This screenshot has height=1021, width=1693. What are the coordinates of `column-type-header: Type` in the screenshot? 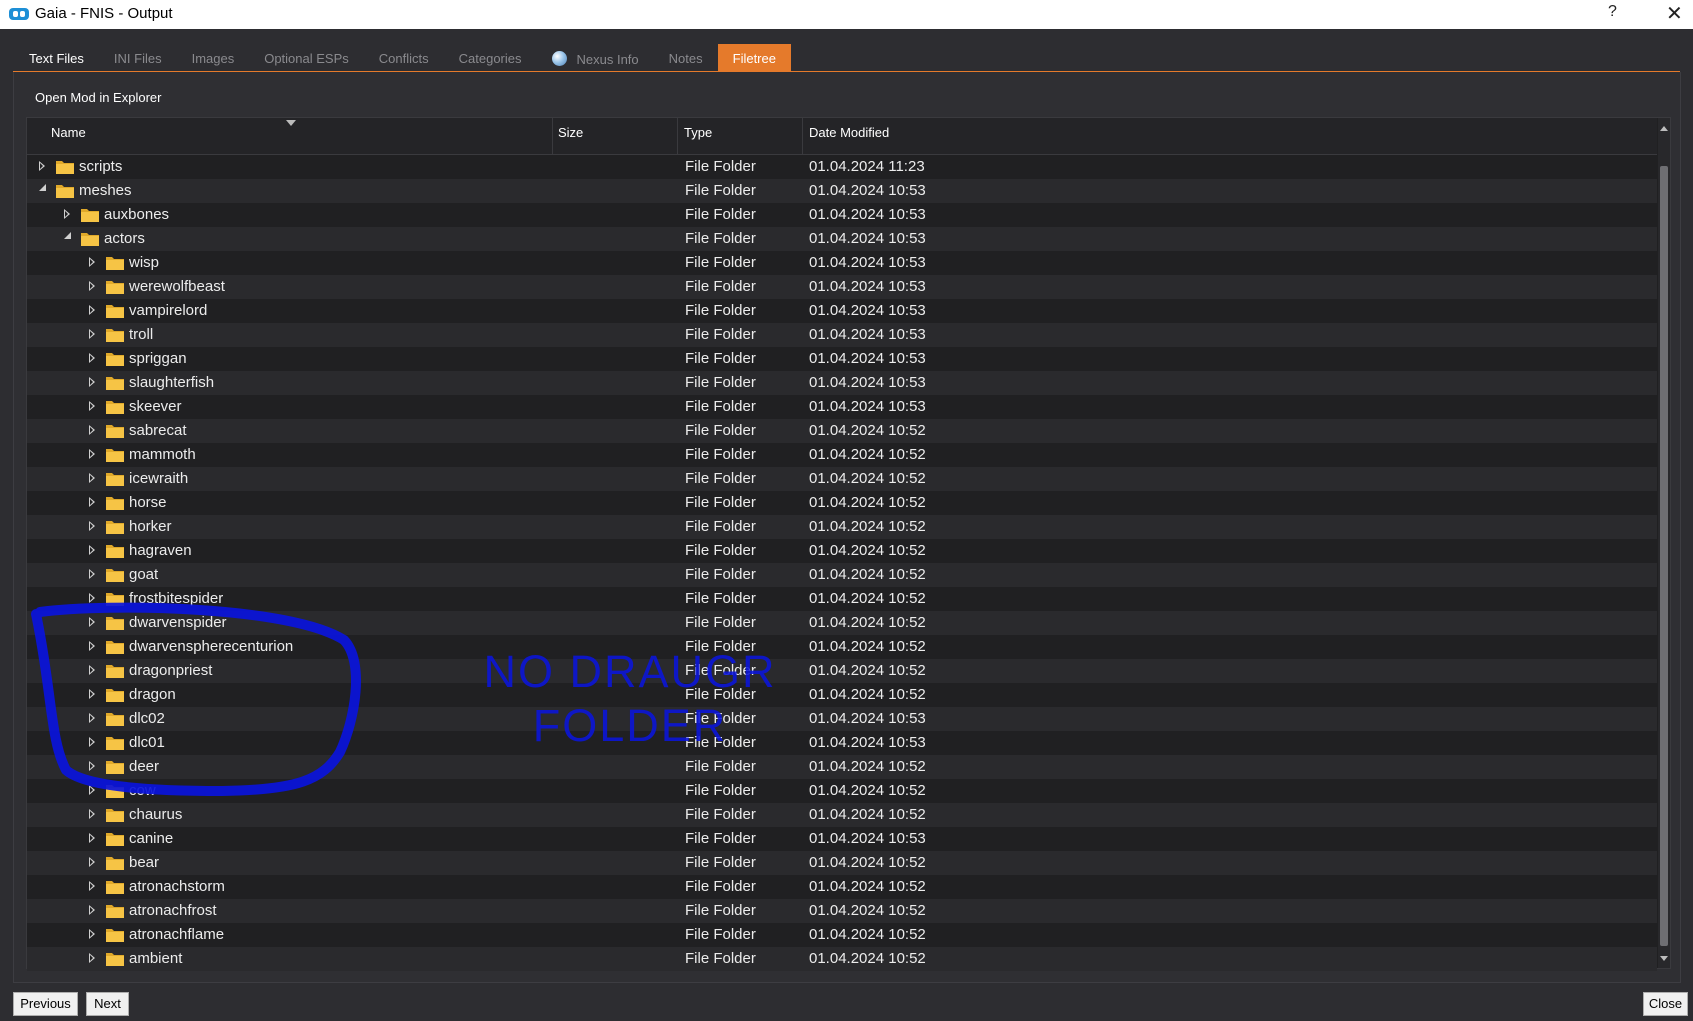 It's located at (740, 136).